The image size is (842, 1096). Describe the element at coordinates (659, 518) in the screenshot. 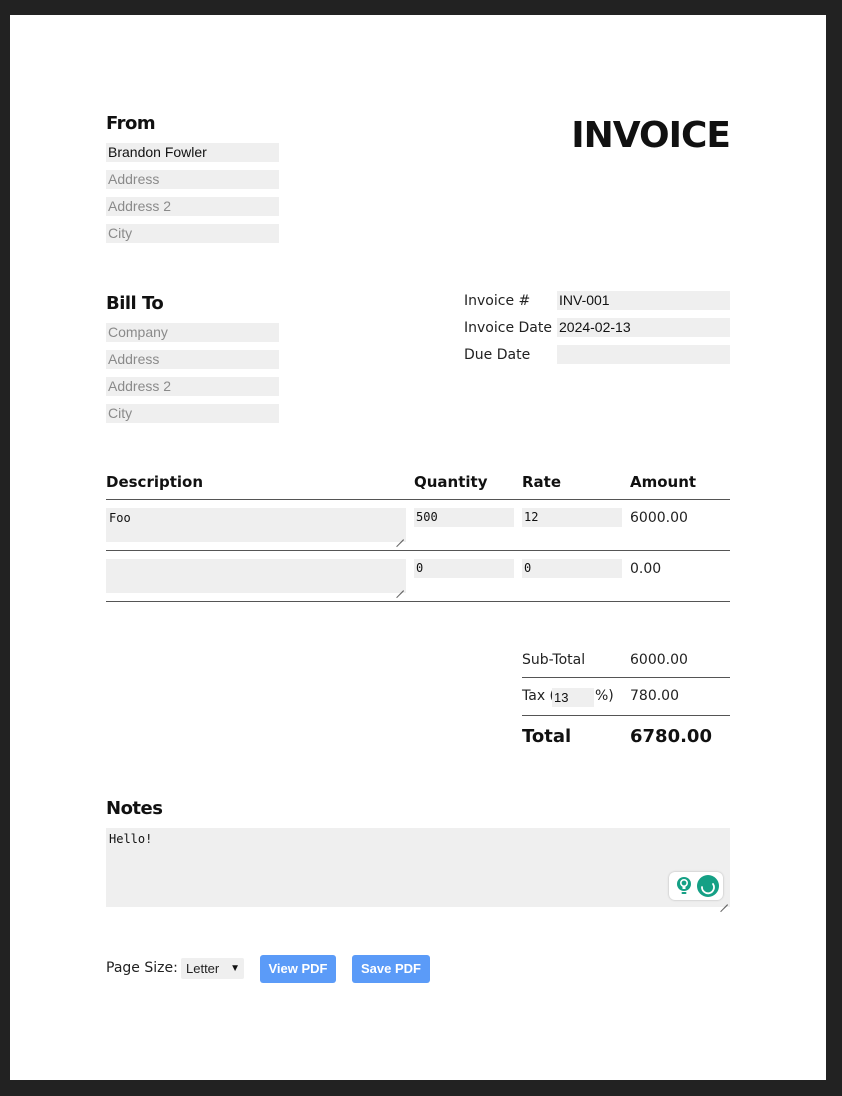

I see `row-1-amount: 6000.00` at that location.